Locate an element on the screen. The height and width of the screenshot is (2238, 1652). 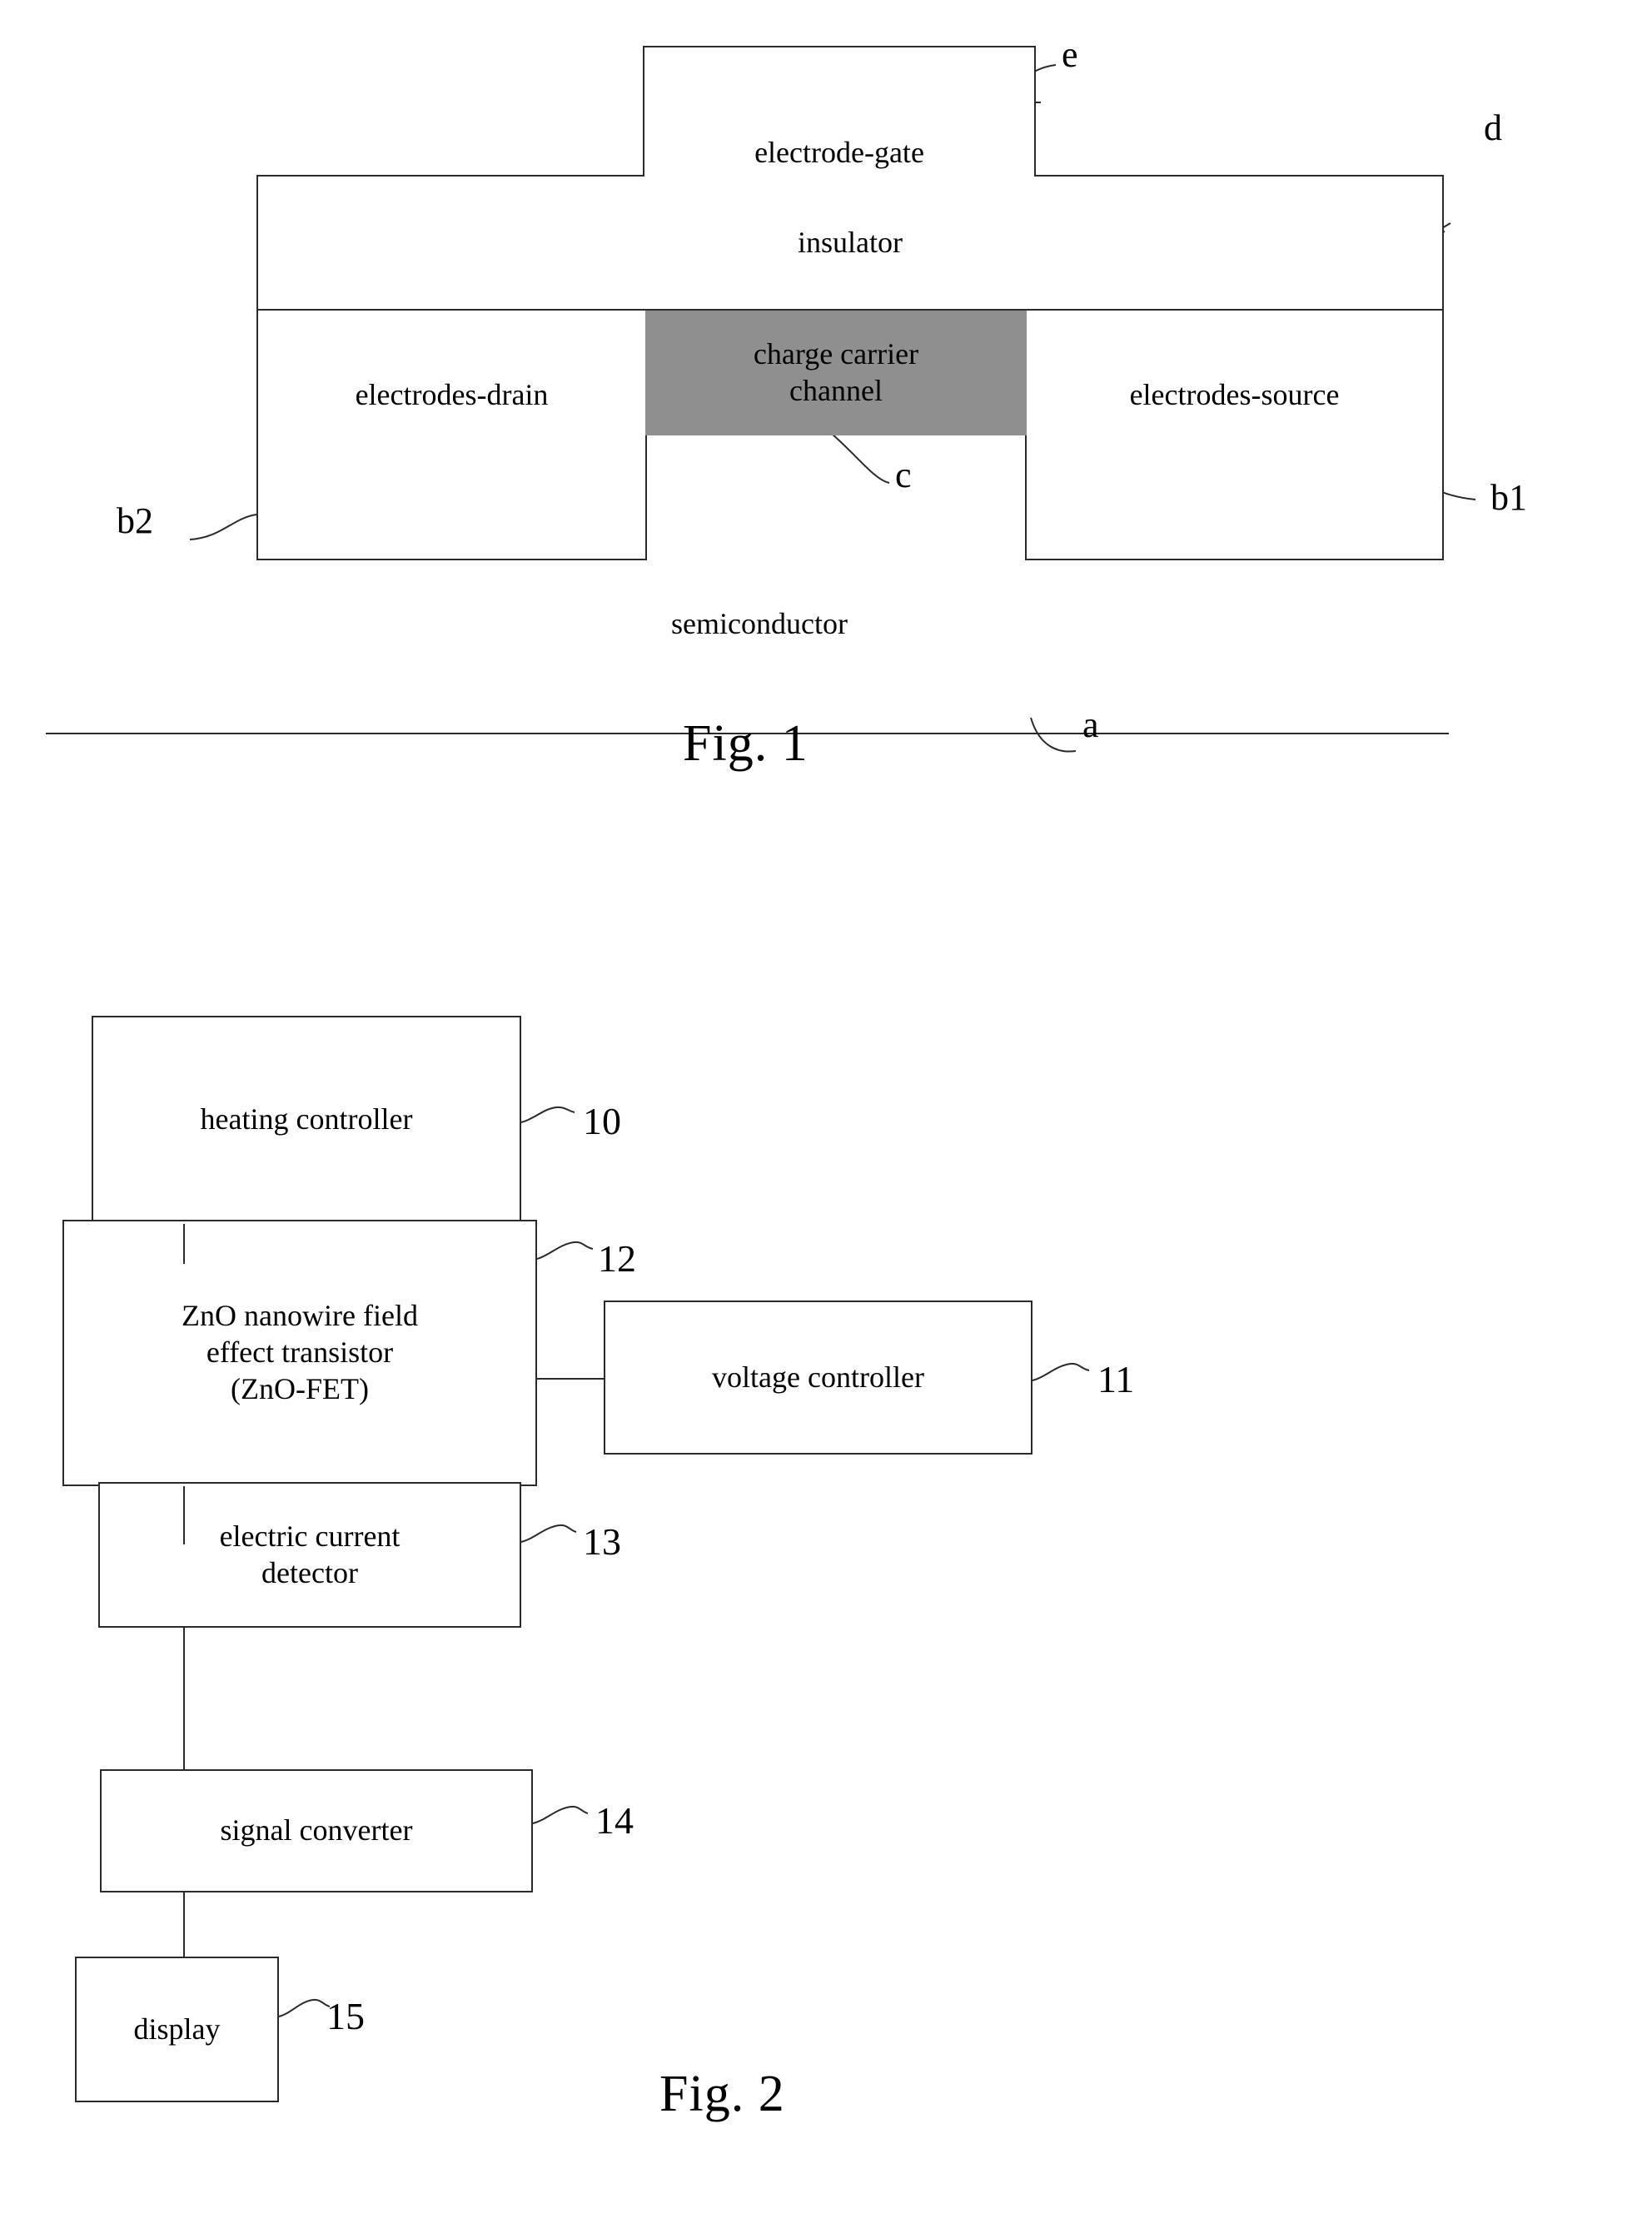
heating-controller-label: heating controller is located at coordinates (307, 1119).